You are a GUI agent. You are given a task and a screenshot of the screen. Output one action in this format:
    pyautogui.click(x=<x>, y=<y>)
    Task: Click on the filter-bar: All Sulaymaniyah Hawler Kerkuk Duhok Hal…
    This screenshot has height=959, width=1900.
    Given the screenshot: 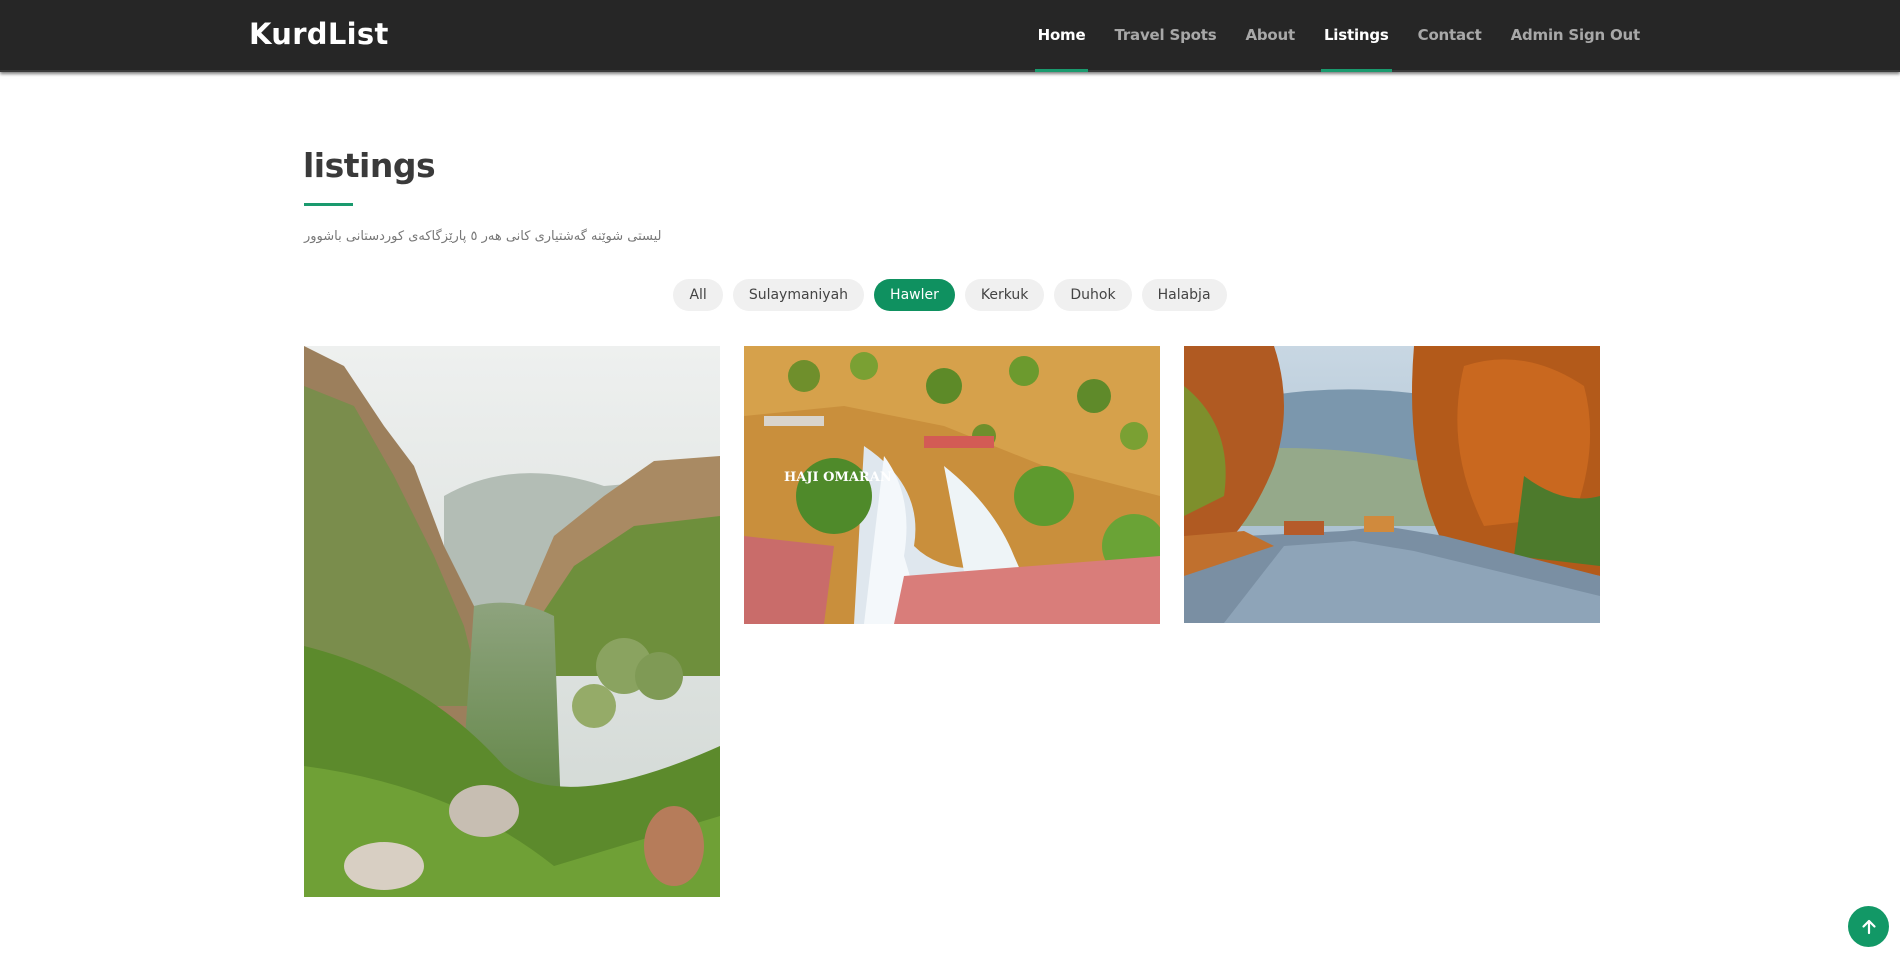 What is the action you would take?
    pyautogui.click(x=950, y=295)
    